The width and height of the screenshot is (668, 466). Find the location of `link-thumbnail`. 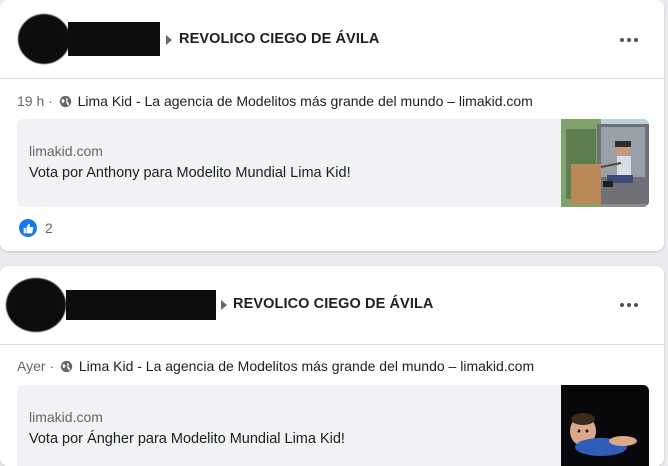

link-thumbnail is located at coordinates (605, 163).